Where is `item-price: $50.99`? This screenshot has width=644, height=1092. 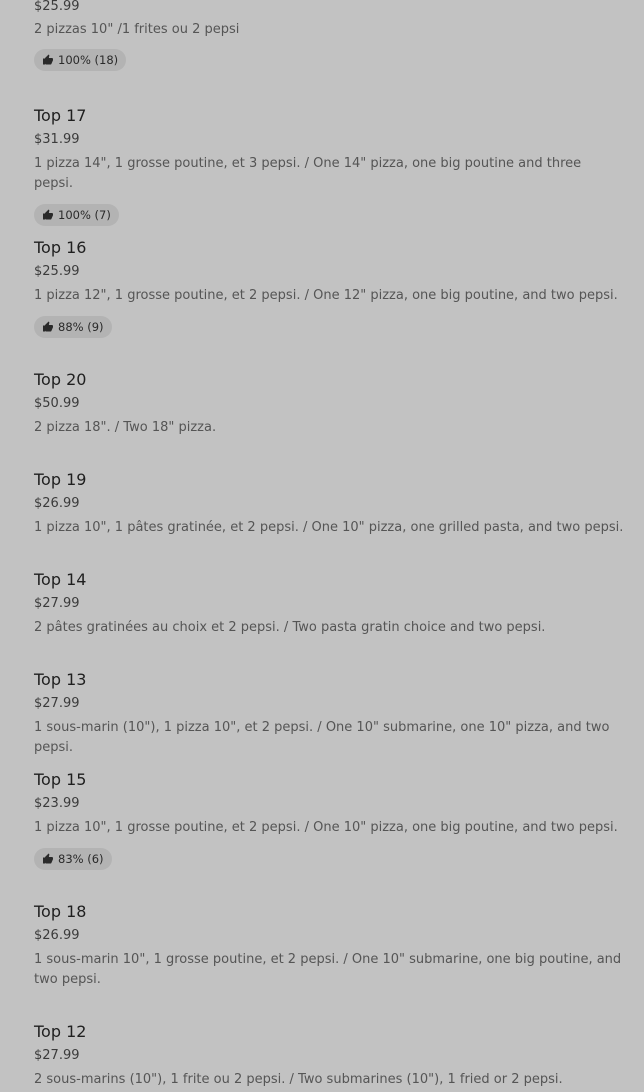
item-price: $50.99 is located at coordinates (57, 403).